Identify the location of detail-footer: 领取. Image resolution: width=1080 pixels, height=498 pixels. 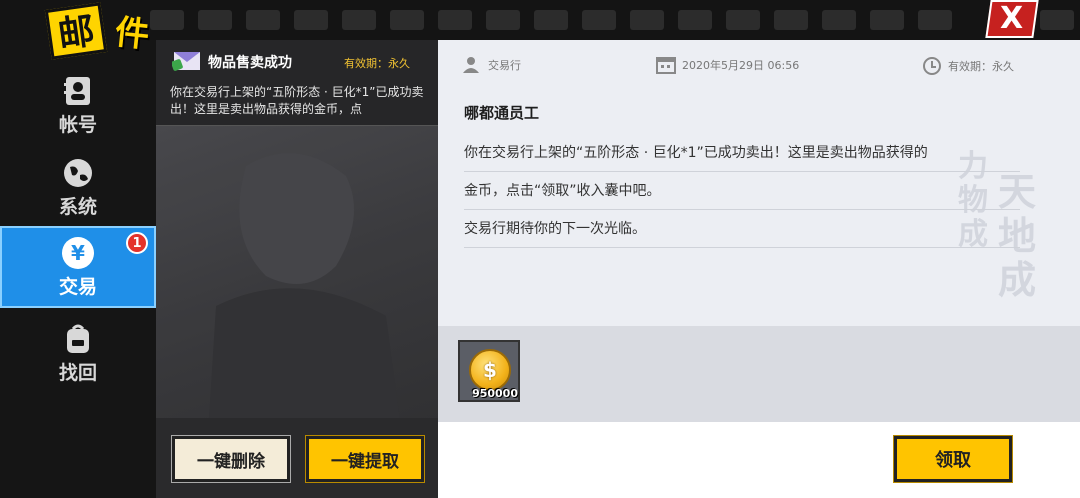
(759, 460).